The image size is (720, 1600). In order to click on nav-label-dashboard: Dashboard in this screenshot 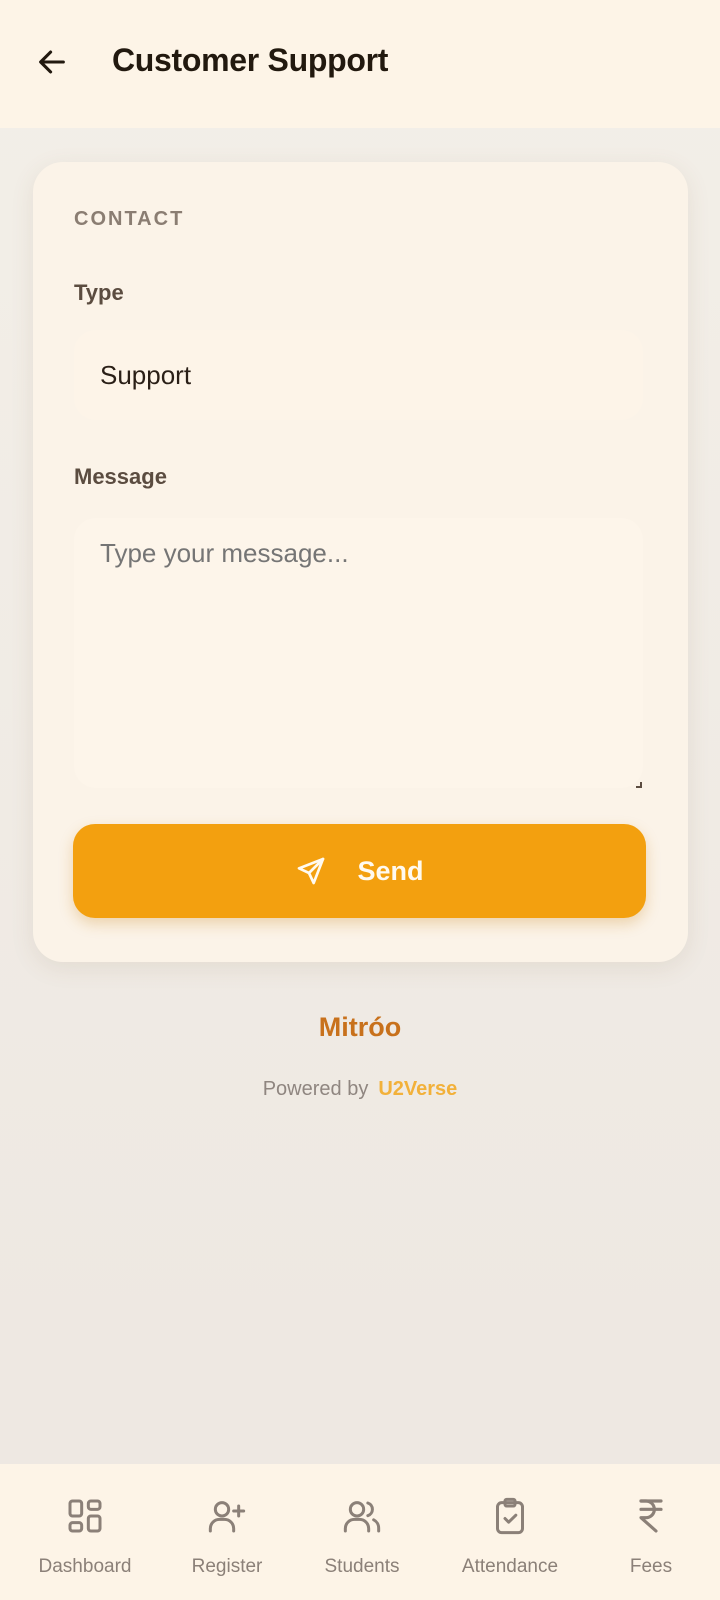, I will do `click(85, 1566)`.